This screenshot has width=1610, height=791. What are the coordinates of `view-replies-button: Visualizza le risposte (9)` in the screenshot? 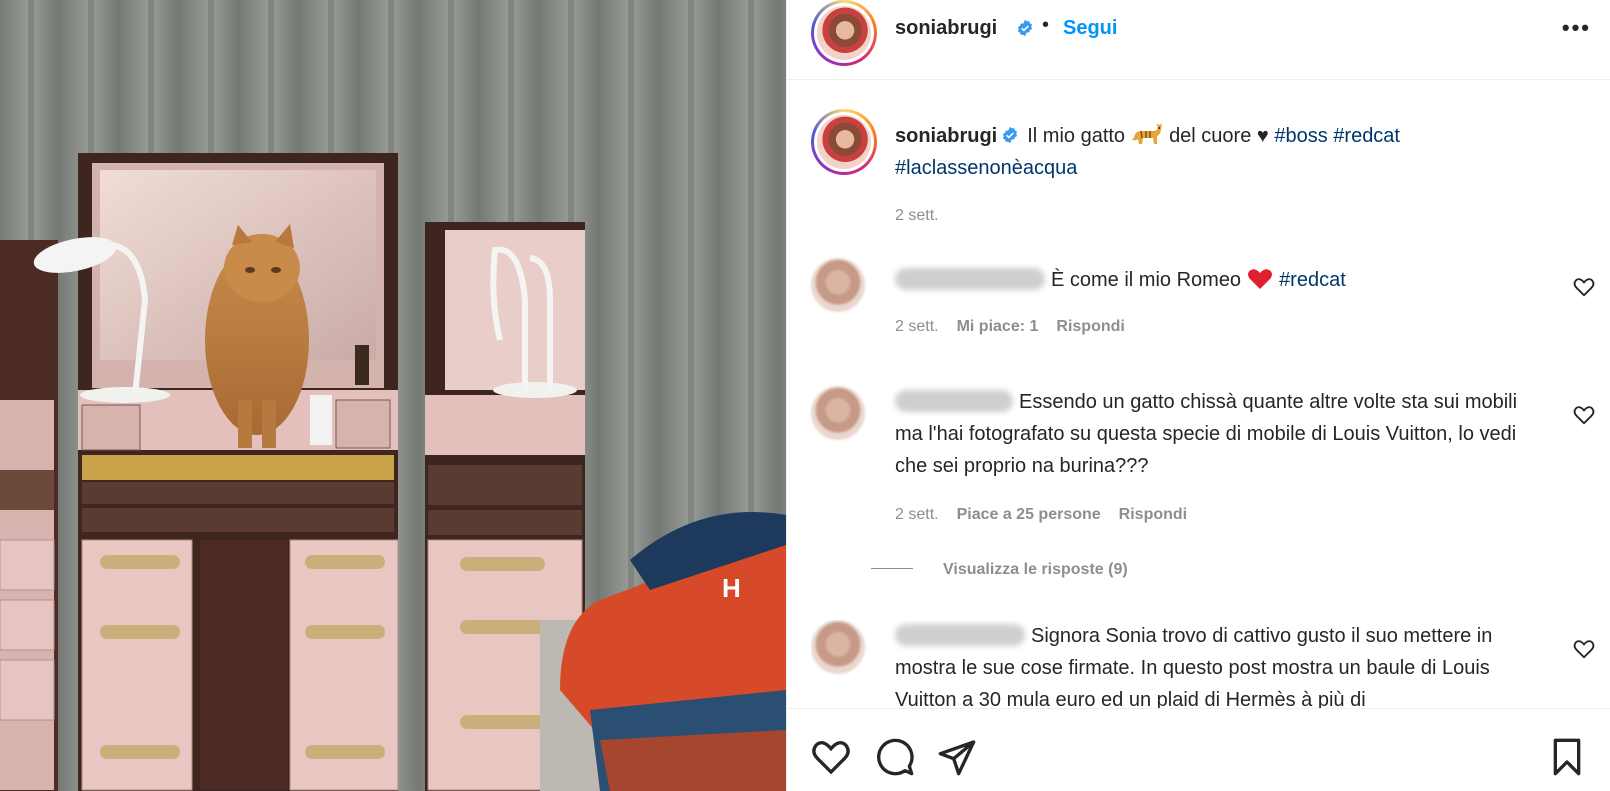 It's located at (999, 570).